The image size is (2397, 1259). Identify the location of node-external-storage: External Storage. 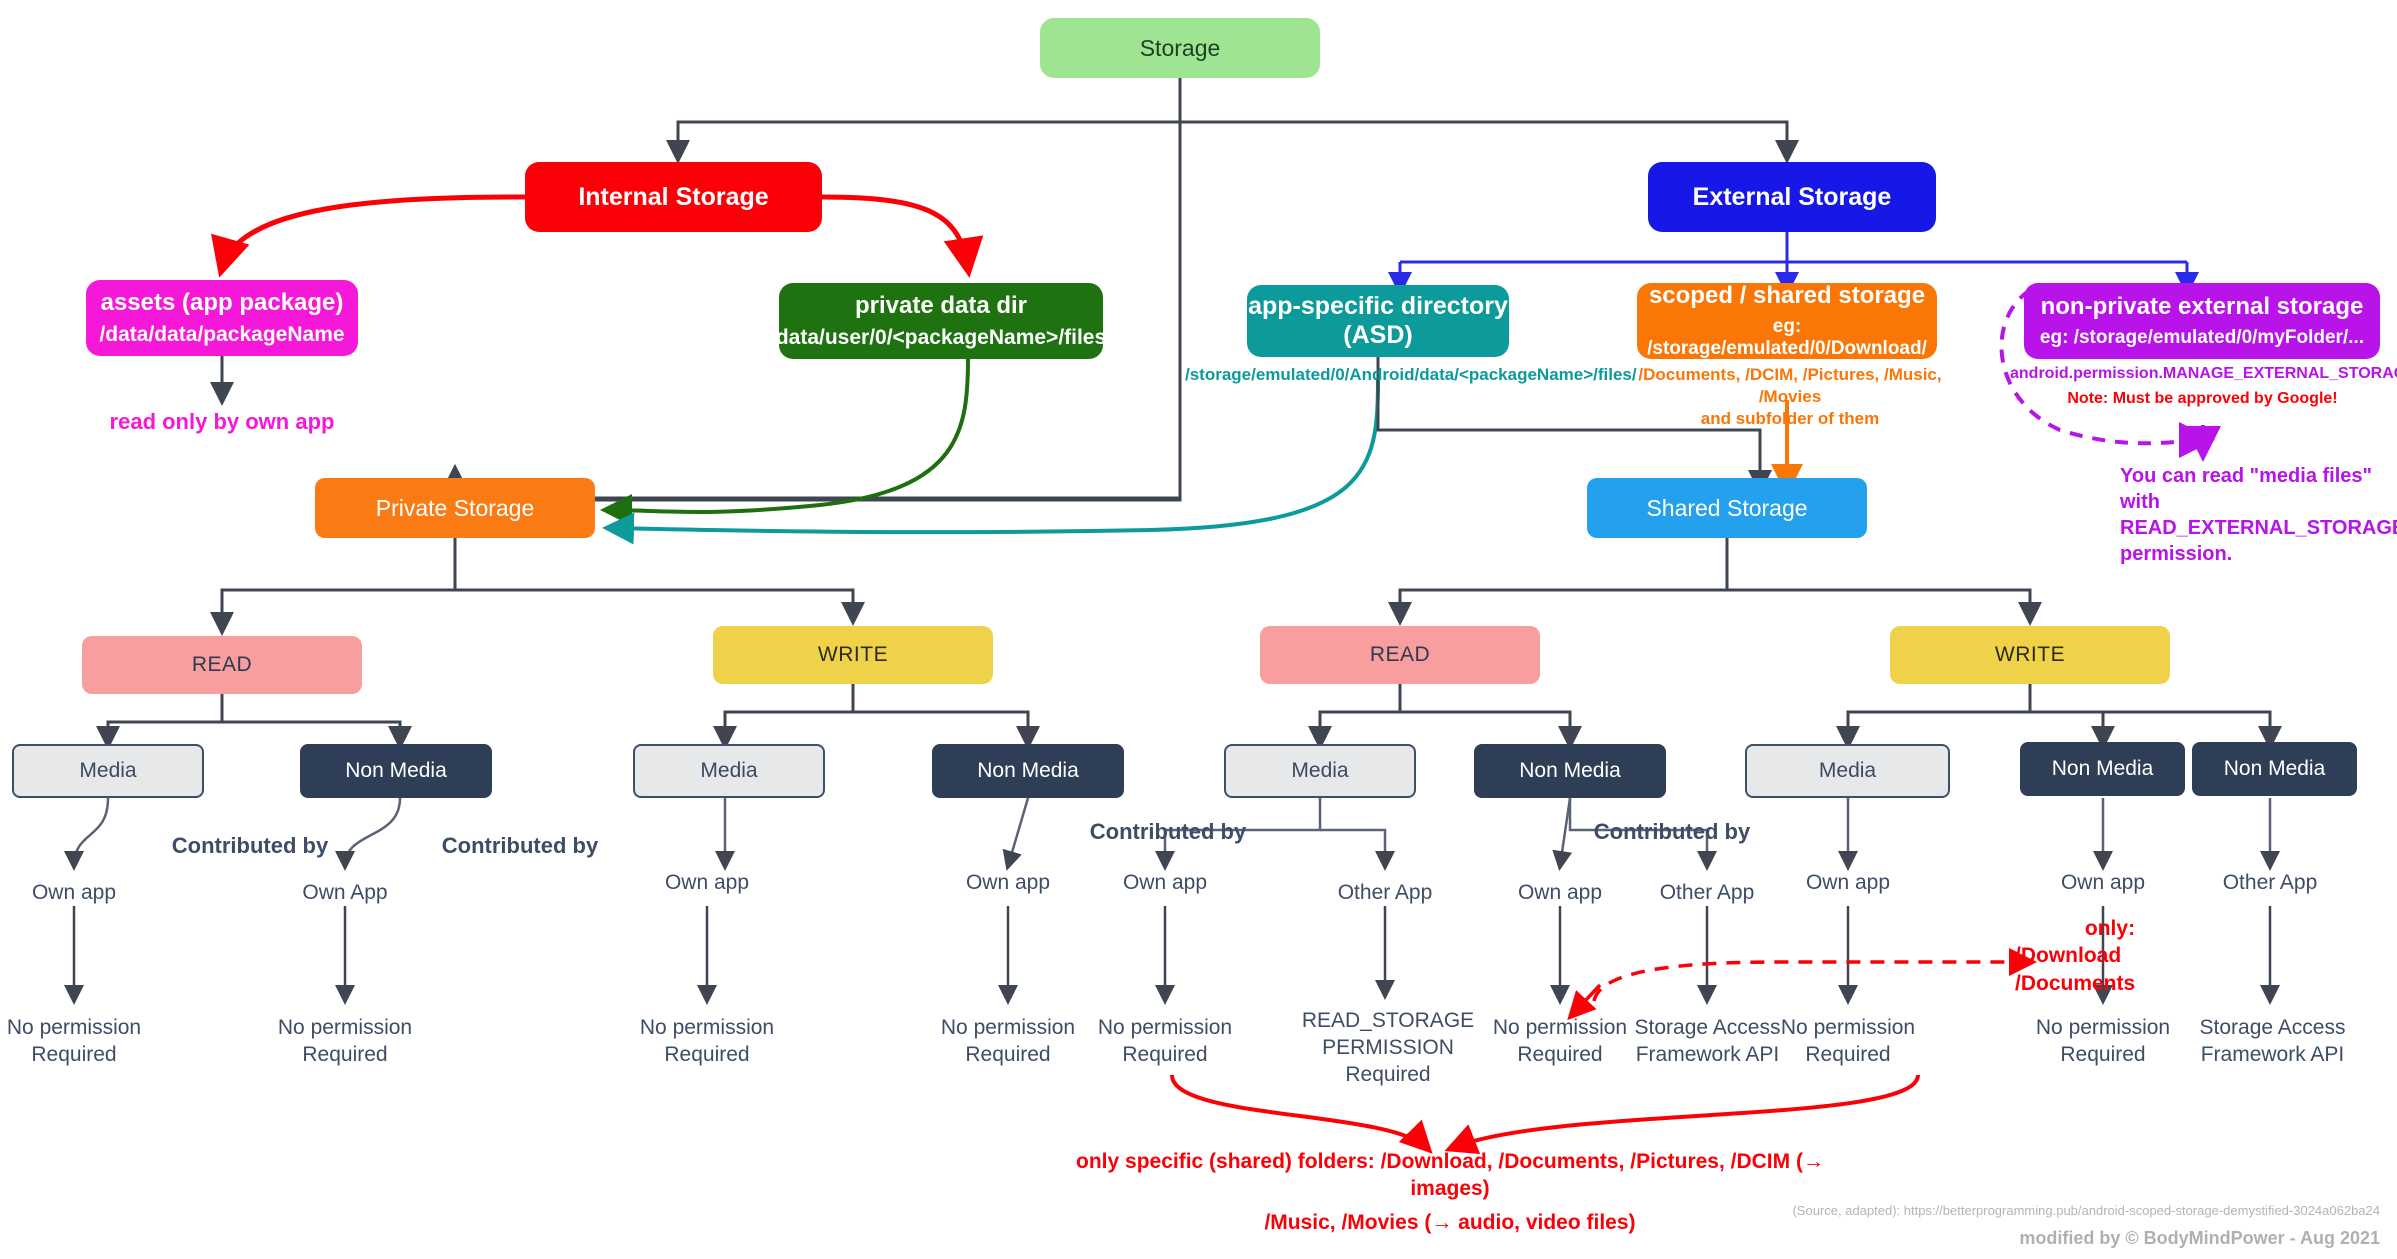
(1792, 197).